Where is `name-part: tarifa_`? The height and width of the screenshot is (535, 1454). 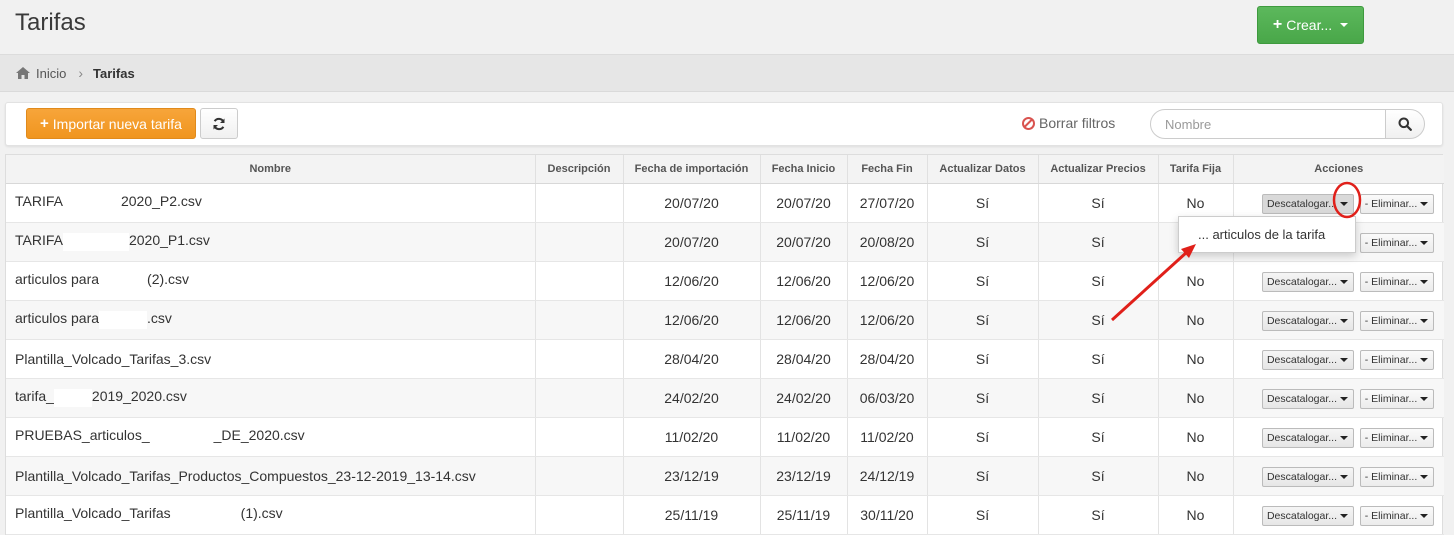
name-part: tarifa_ is located at coordinates (34, 396).